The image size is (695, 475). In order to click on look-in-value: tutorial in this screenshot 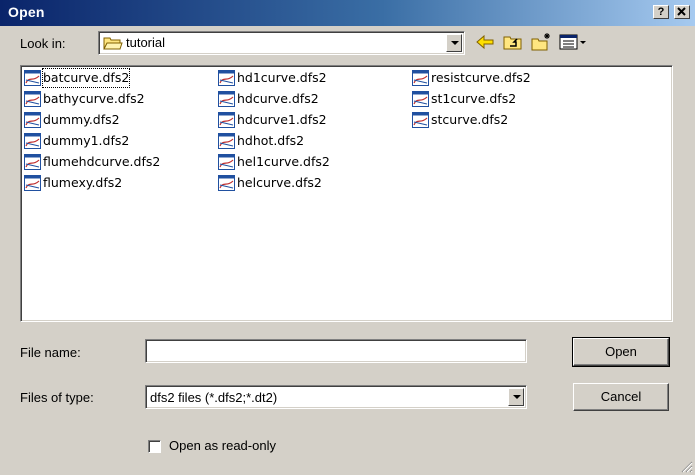, I will do `click(146, 42)`.